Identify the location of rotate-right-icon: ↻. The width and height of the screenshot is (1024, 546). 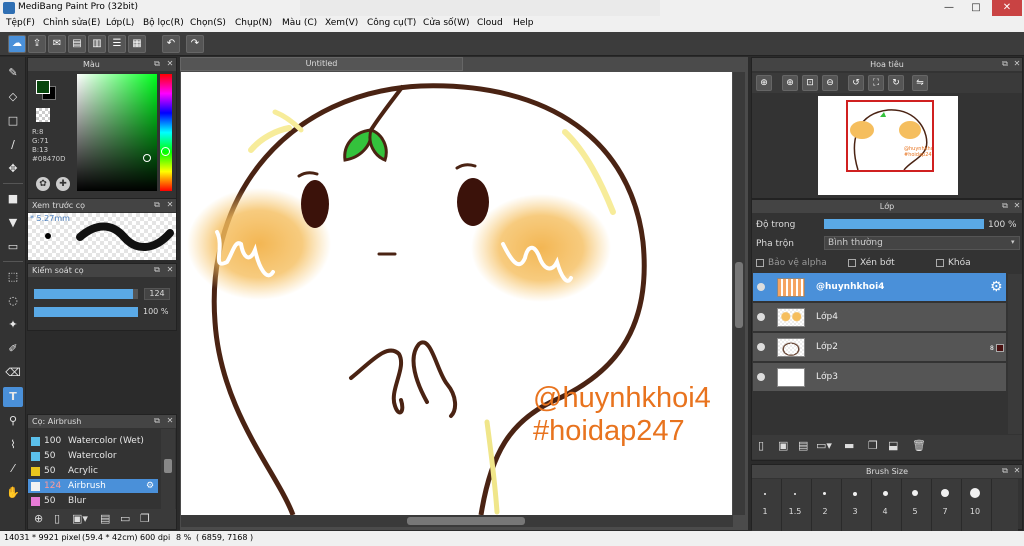
(896, 83).